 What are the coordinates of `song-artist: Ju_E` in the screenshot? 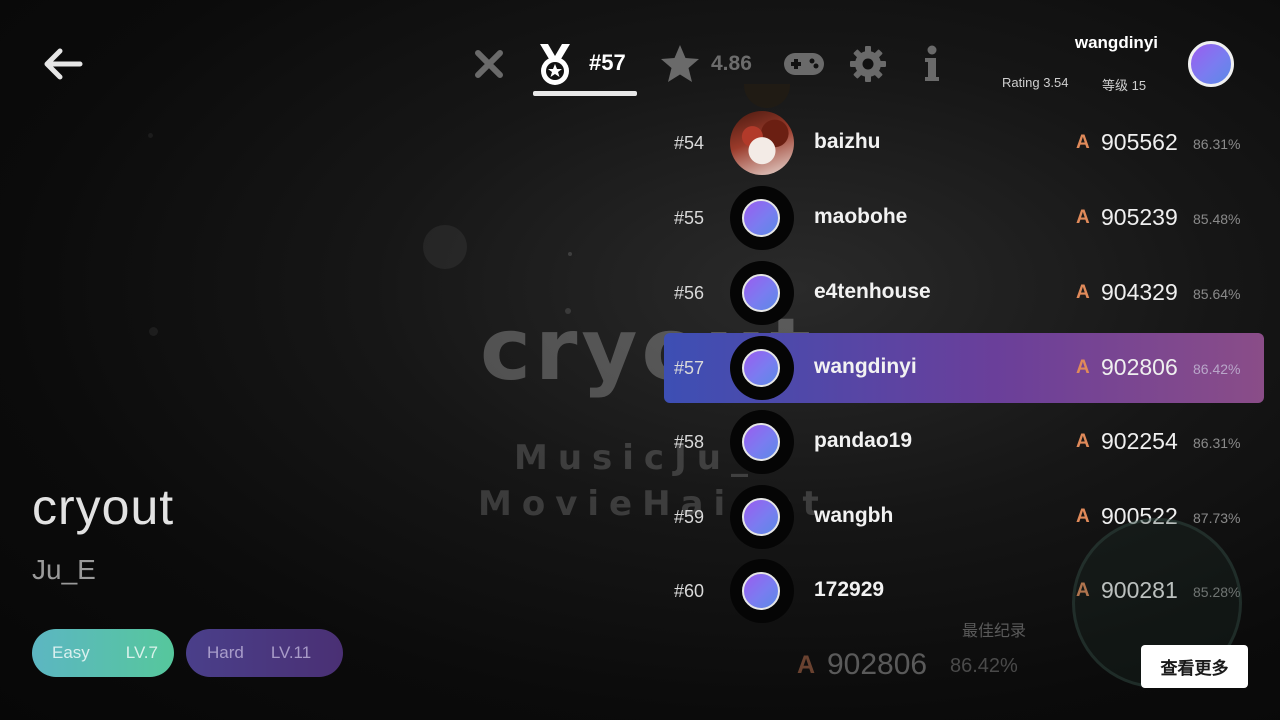 It's located at (64, 569).